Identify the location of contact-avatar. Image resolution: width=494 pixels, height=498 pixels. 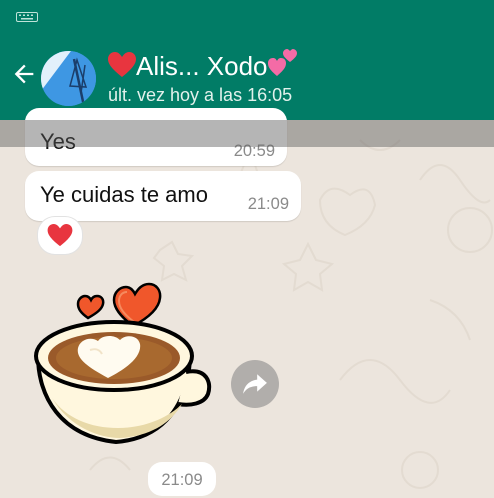
(68, 78).